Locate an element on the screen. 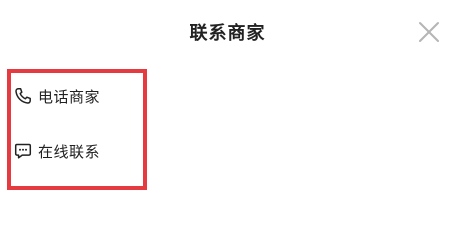 Image resolution: width=455 pixels, height=251 pixels. online-contact-option: 在线联系 is located at coordinates (57, 151).